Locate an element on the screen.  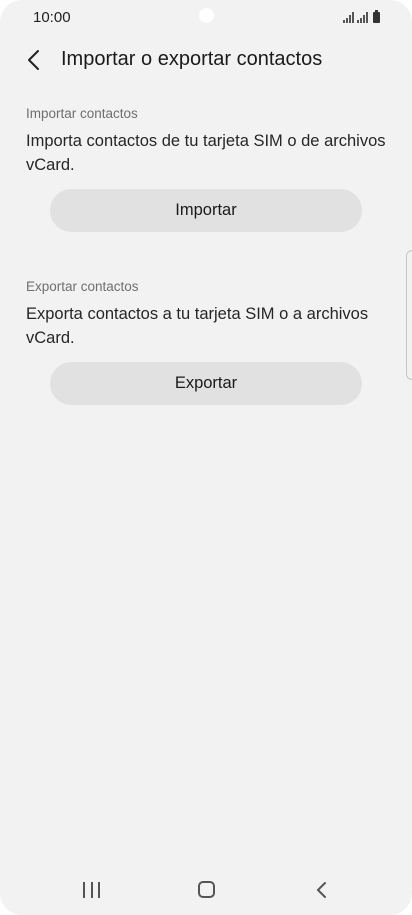
navigation-bar is located at coordinates (206, 890).